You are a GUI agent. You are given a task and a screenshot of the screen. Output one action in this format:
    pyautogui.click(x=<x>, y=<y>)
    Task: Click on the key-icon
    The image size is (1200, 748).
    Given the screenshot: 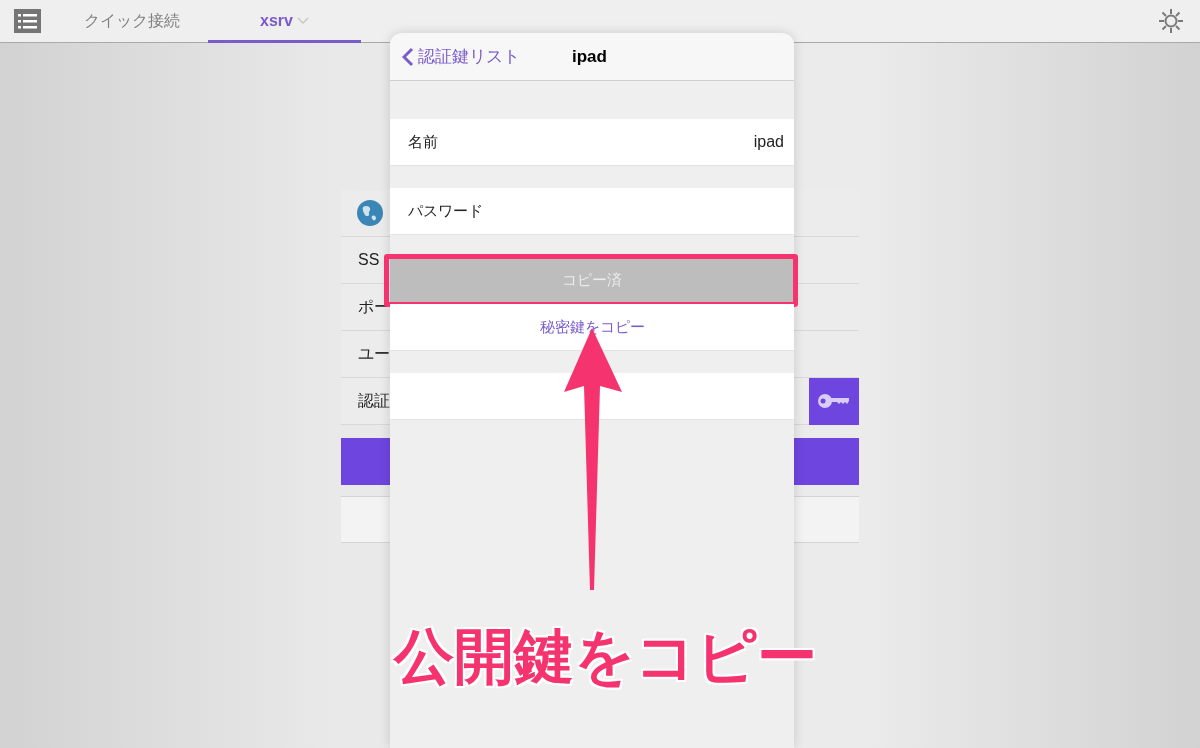 What is the action you would take?
    pyautogui.click(x=834, y=401)
    